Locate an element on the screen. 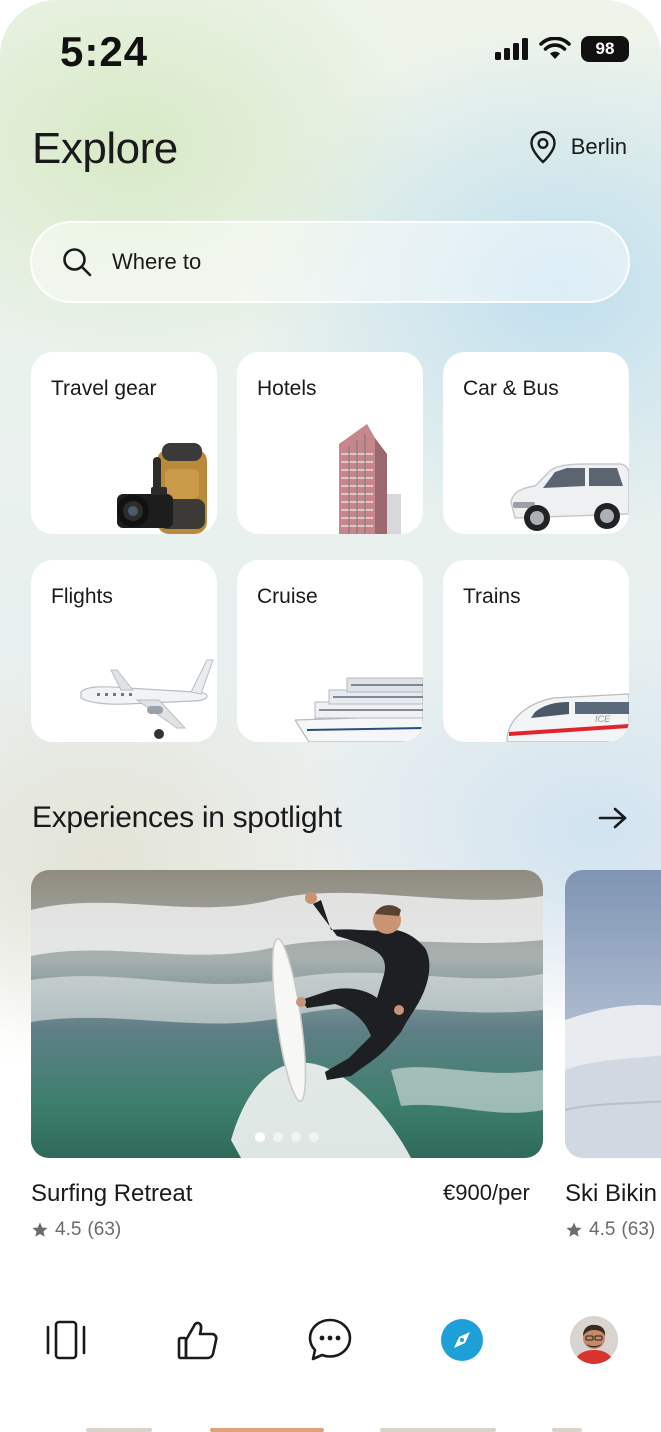  location-selector: Berlin is located at coordinates (578, 147).